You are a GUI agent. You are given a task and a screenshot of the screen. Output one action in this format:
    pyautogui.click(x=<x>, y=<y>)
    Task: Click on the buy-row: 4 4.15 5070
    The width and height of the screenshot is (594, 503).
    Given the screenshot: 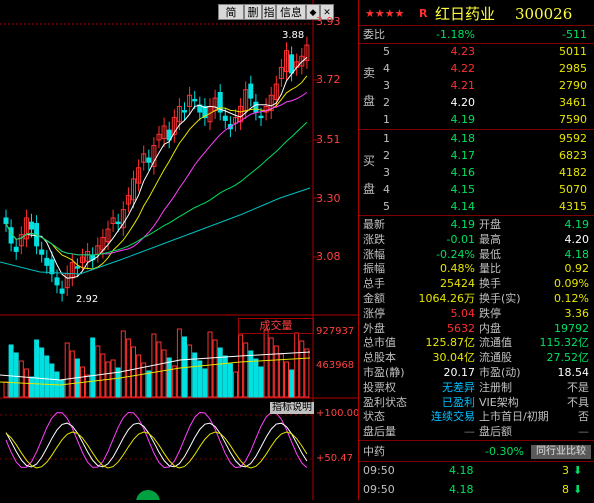 What is the action you would take?
    pyautogui.click(x=476, y=190)
    